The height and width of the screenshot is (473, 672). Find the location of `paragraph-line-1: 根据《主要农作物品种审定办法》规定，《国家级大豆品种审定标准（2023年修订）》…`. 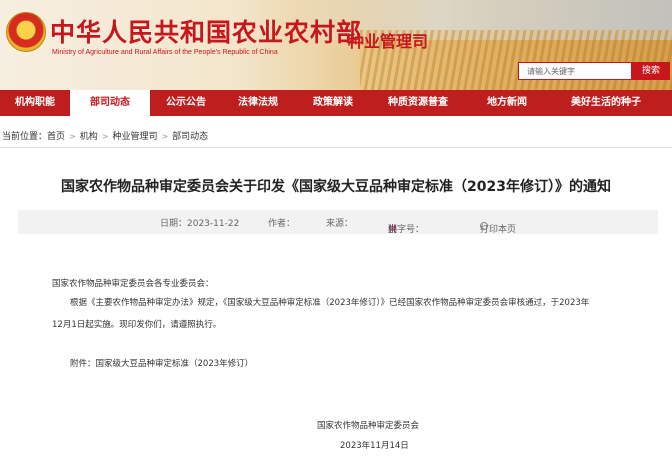

paragraph-line-1: 根据《主要农作物品种审定办法》规定，《国家级大豆品种审定标准（2023年修订）》… is located at coordinates (330, 303).